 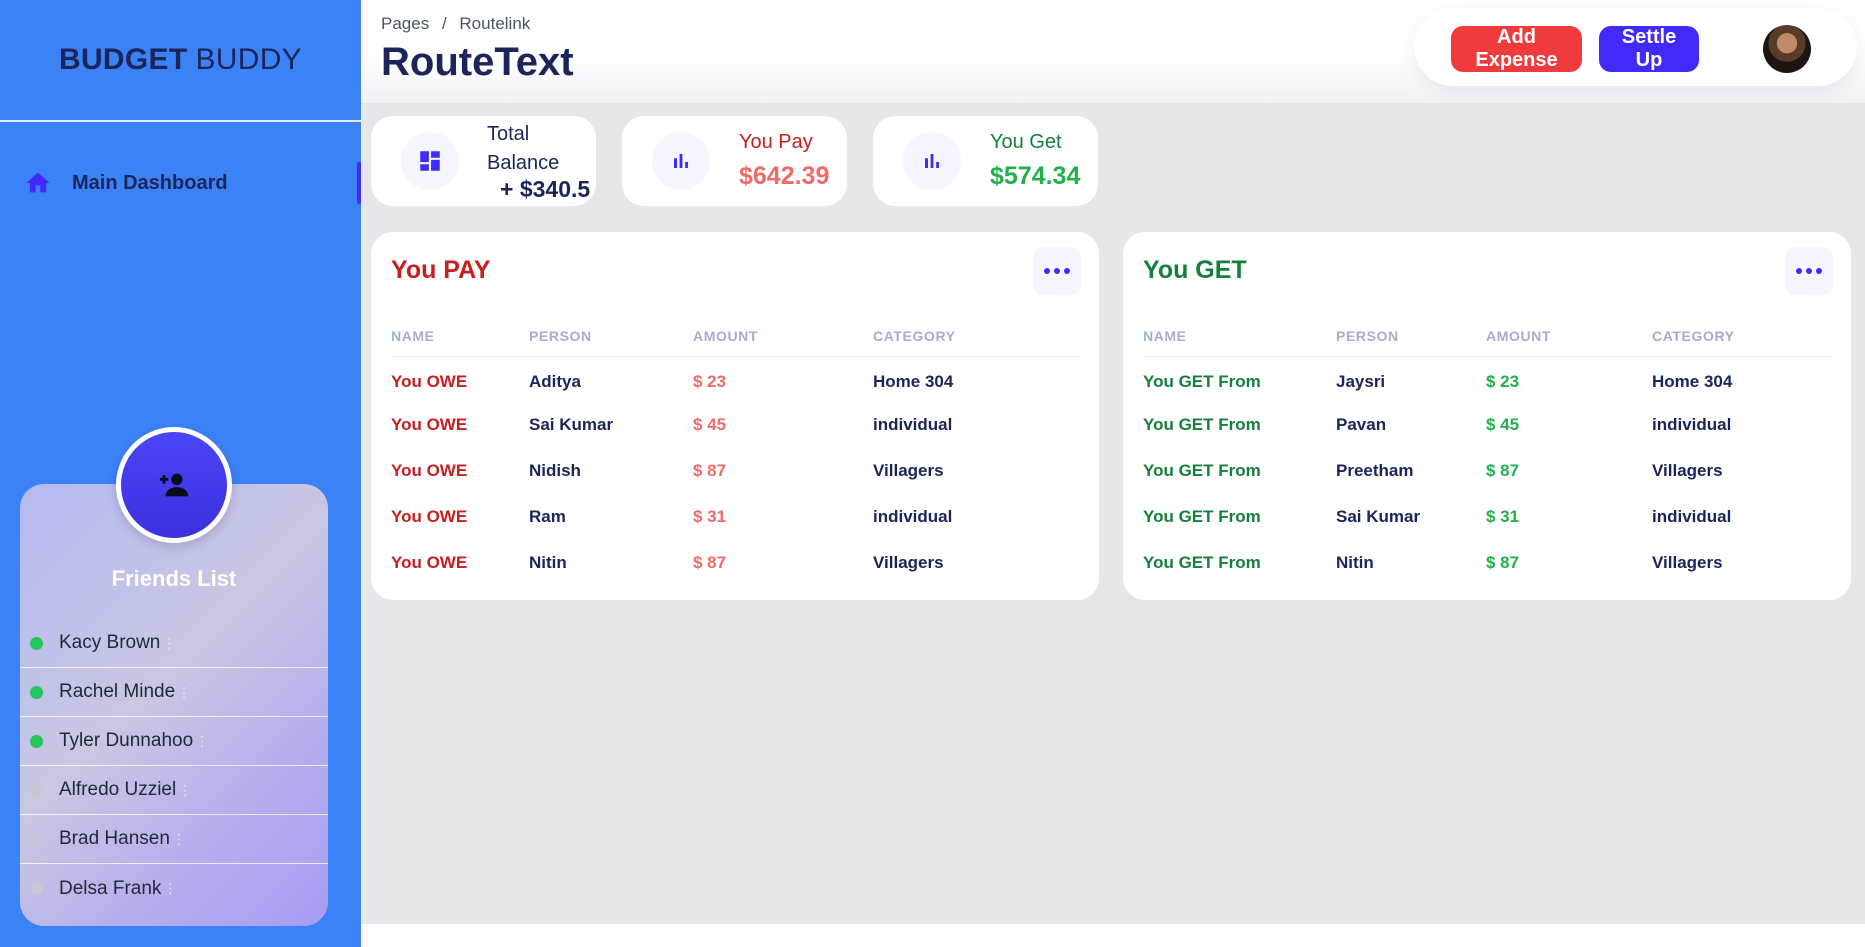 What do you see at coordinates (1692, 424) in the screenshot?
I see `cell-category: individual` at bounding box center [1692, 424].